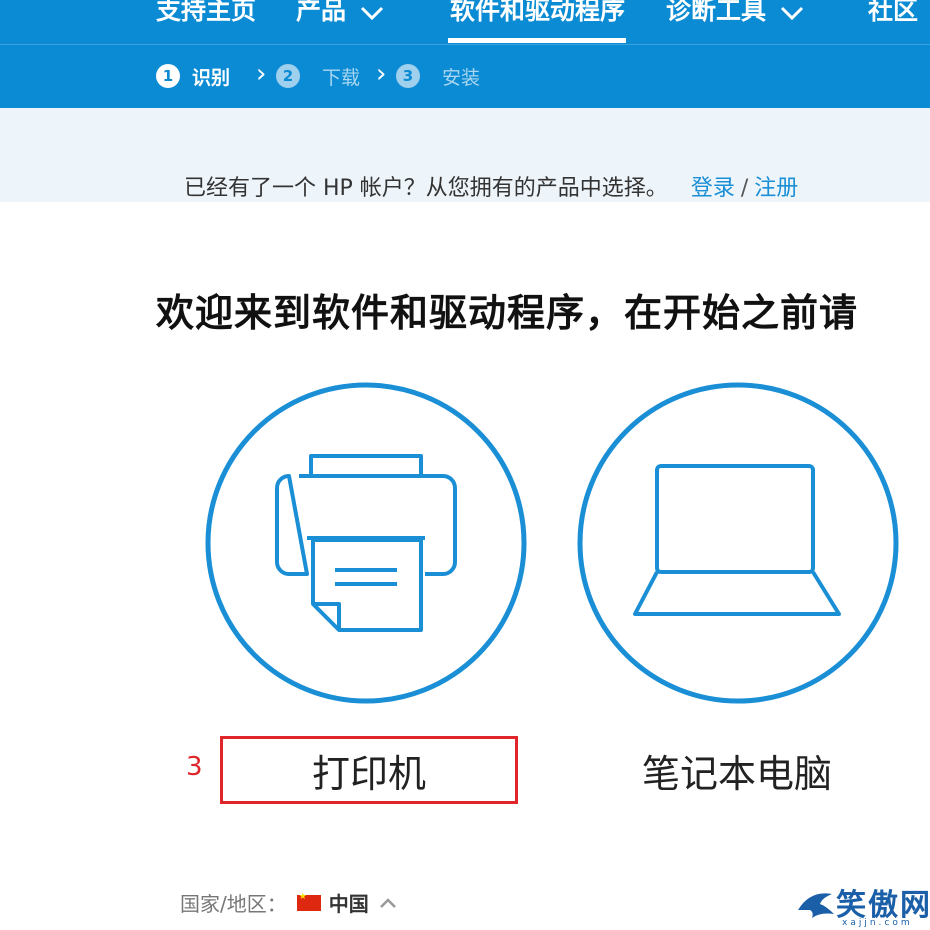 The image size is (930, 930). What do you see at coordinates (340, 19) in the screenshot?
I see `nav-products: 产品` at bounding box center [340, 19].